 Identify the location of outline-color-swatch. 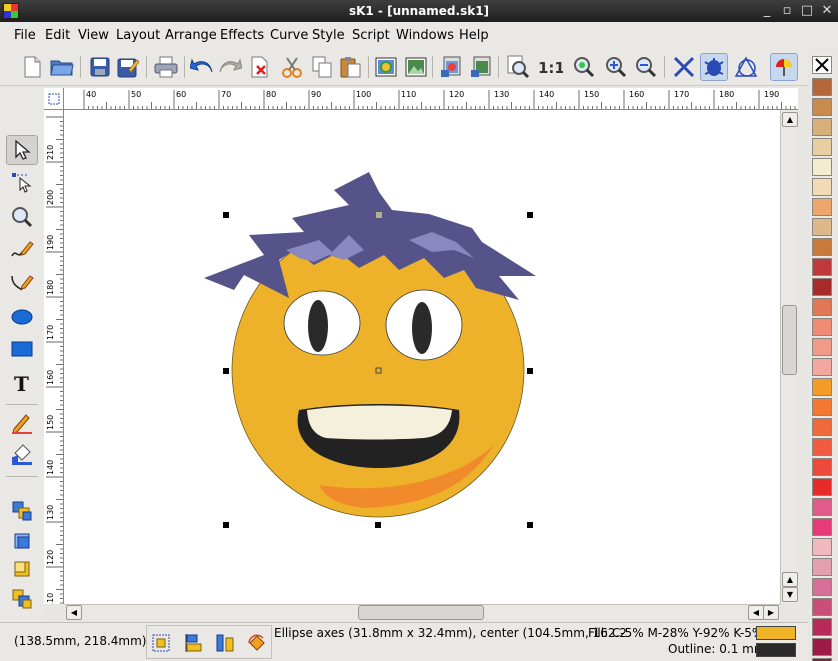
(776, 650).